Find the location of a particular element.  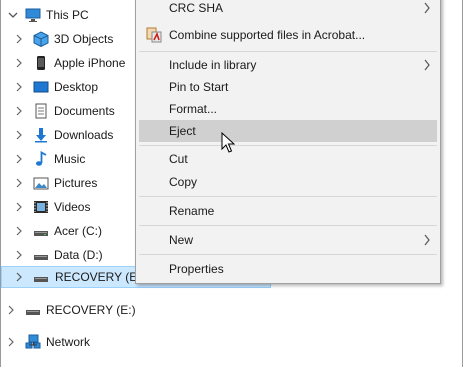

menu-item-rename: Rename is located at coordinates (288, 211).